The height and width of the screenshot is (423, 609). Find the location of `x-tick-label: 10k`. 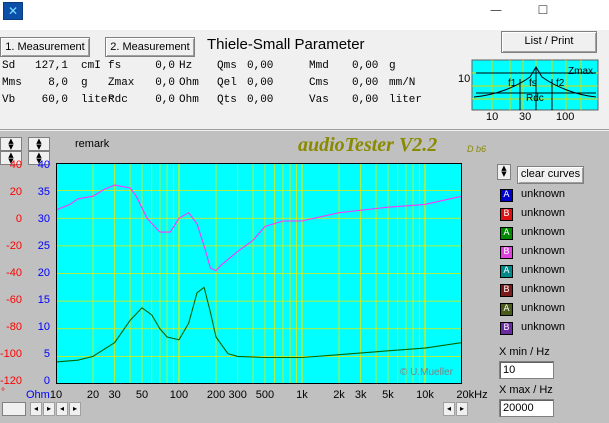

x-tick-label: 10k is located at coordinates (425, 395).